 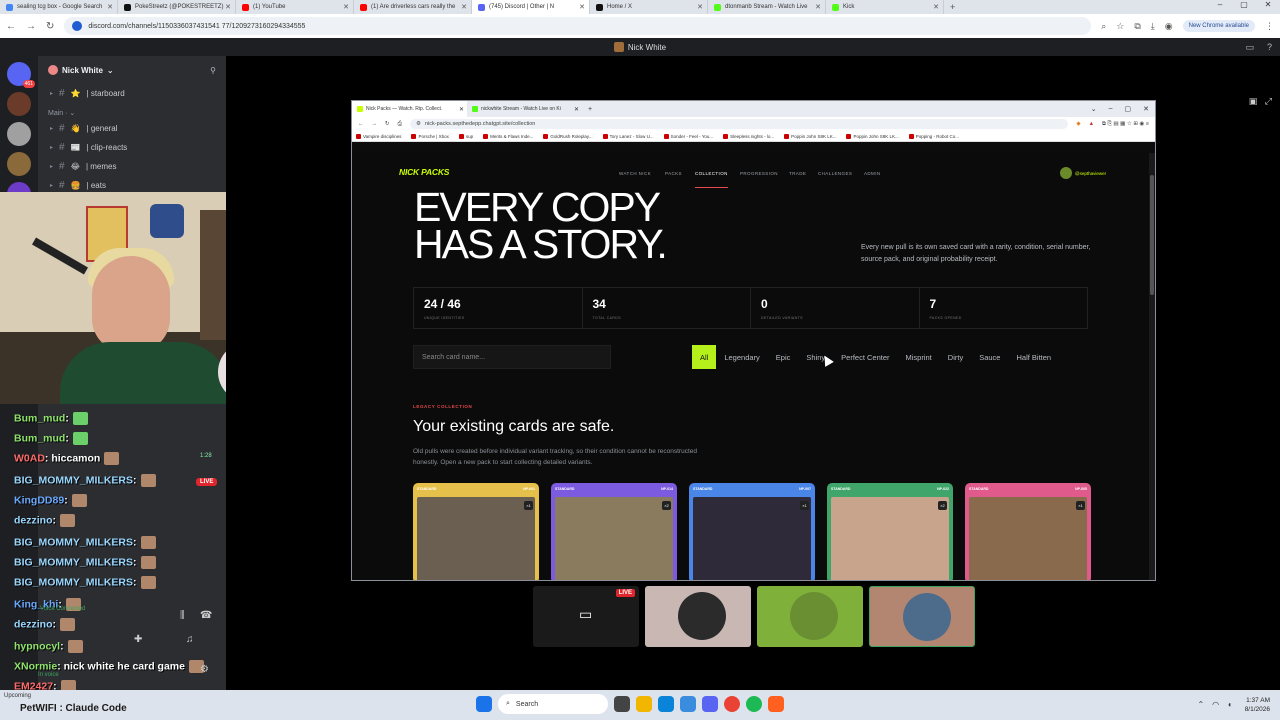 What do you see at coordinates (1111, 109) in the screenshot?
I see `inner-minimize-icon: –` at bounding box center [1111, 109].